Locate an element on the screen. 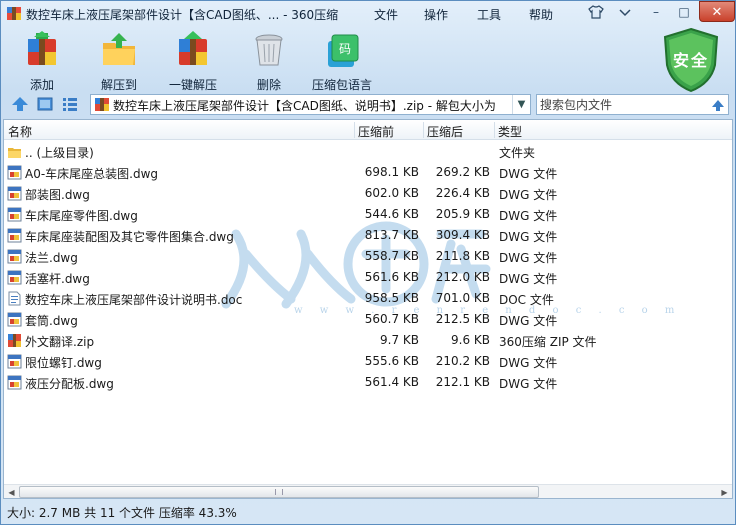  table-row: 车床尾座零件图.dwg 544.6 KB 205.9 KB DWG 文件 is located at coordinates (368, 214).